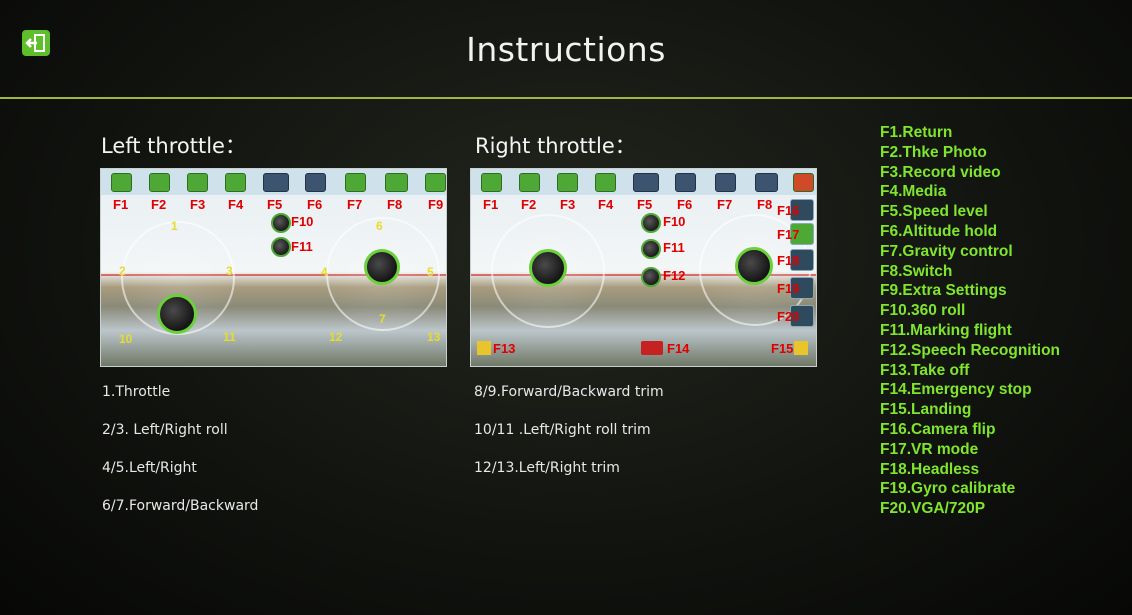 This screenshot has width=1132, height=615. Describe the element at coordinates (782, 348) in the screenshot. I see `f-label: F15` at that location.